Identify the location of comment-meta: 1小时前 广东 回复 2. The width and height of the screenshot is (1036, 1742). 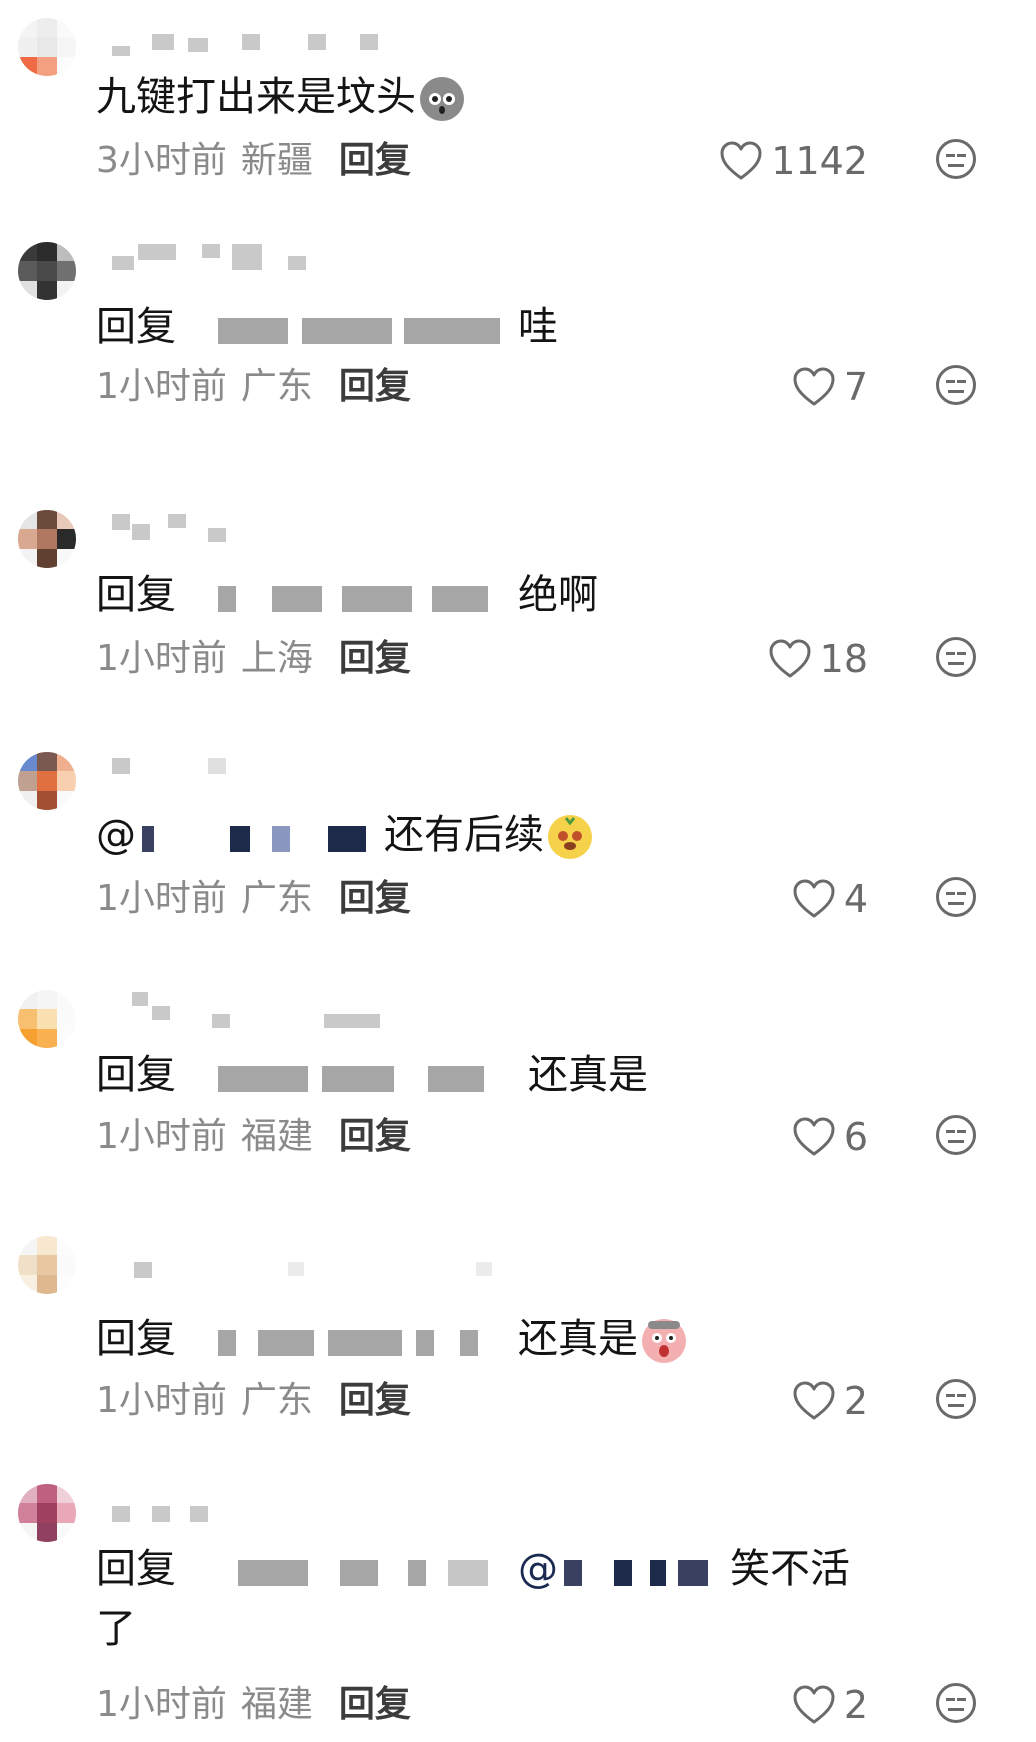
(566, 1401).